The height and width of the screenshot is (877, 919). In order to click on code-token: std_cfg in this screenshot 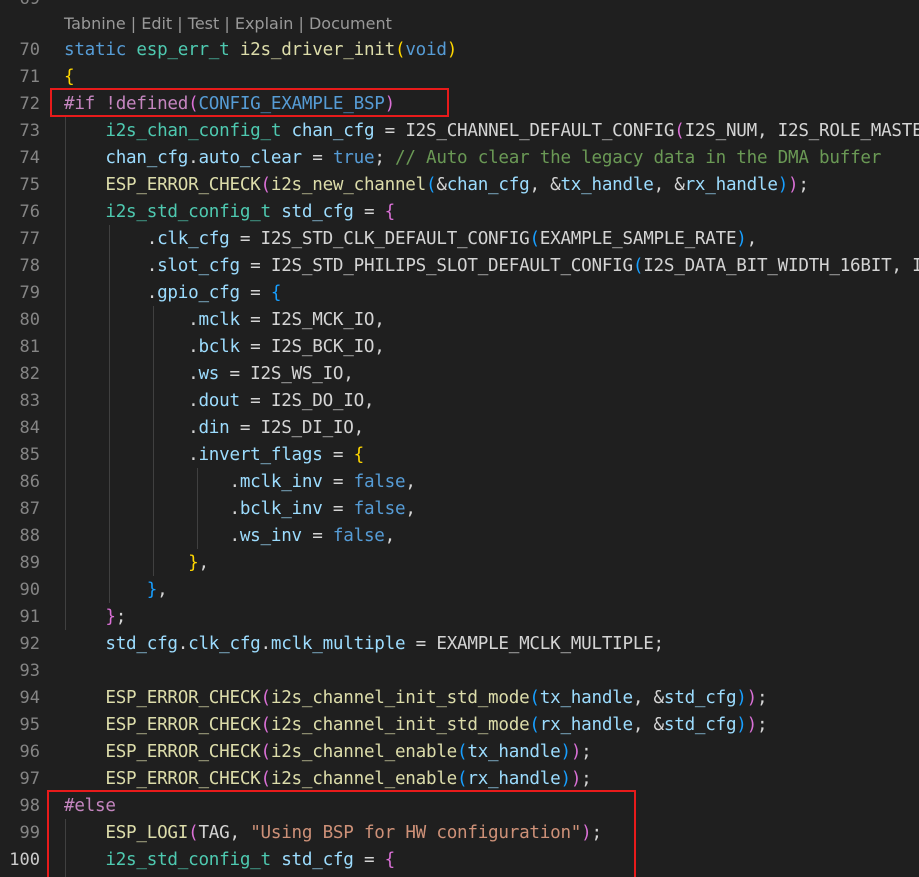, I will do `click(700, 725)`.